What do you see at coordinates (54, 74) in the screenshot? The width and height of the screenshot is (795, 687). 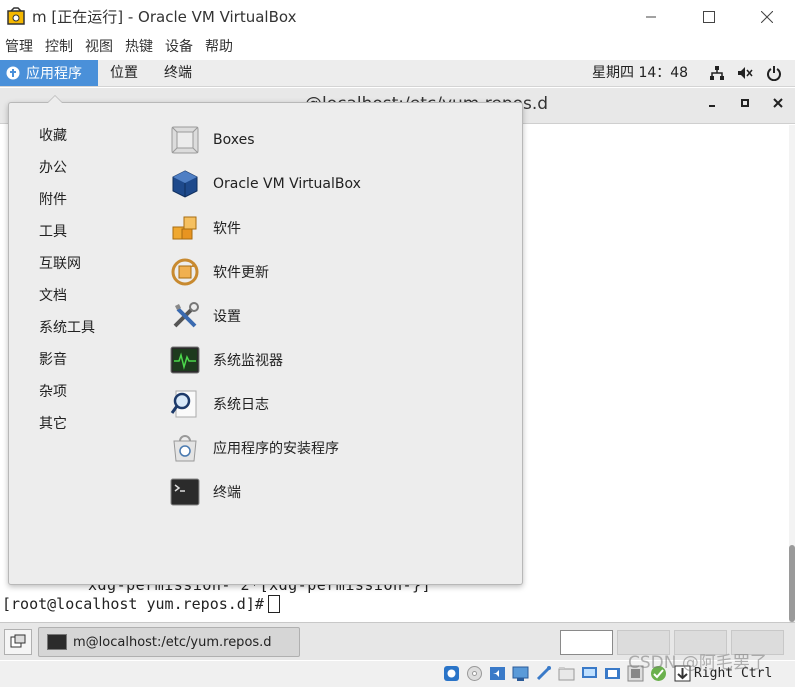 I see `applications-label: 应用程序` at bounding box center [54, 74].